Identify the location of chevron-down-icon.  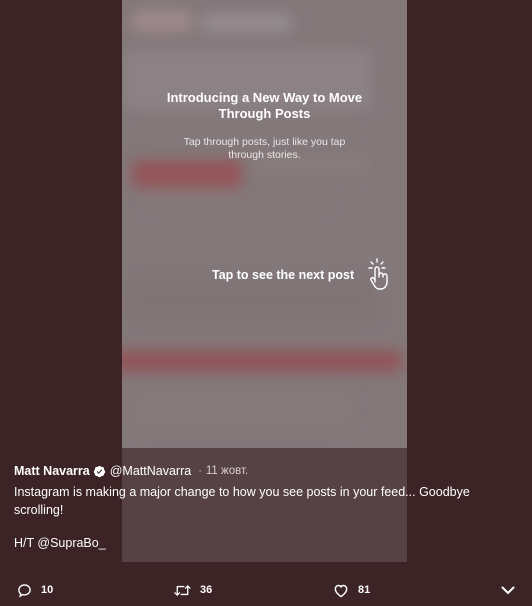
(508, 590).